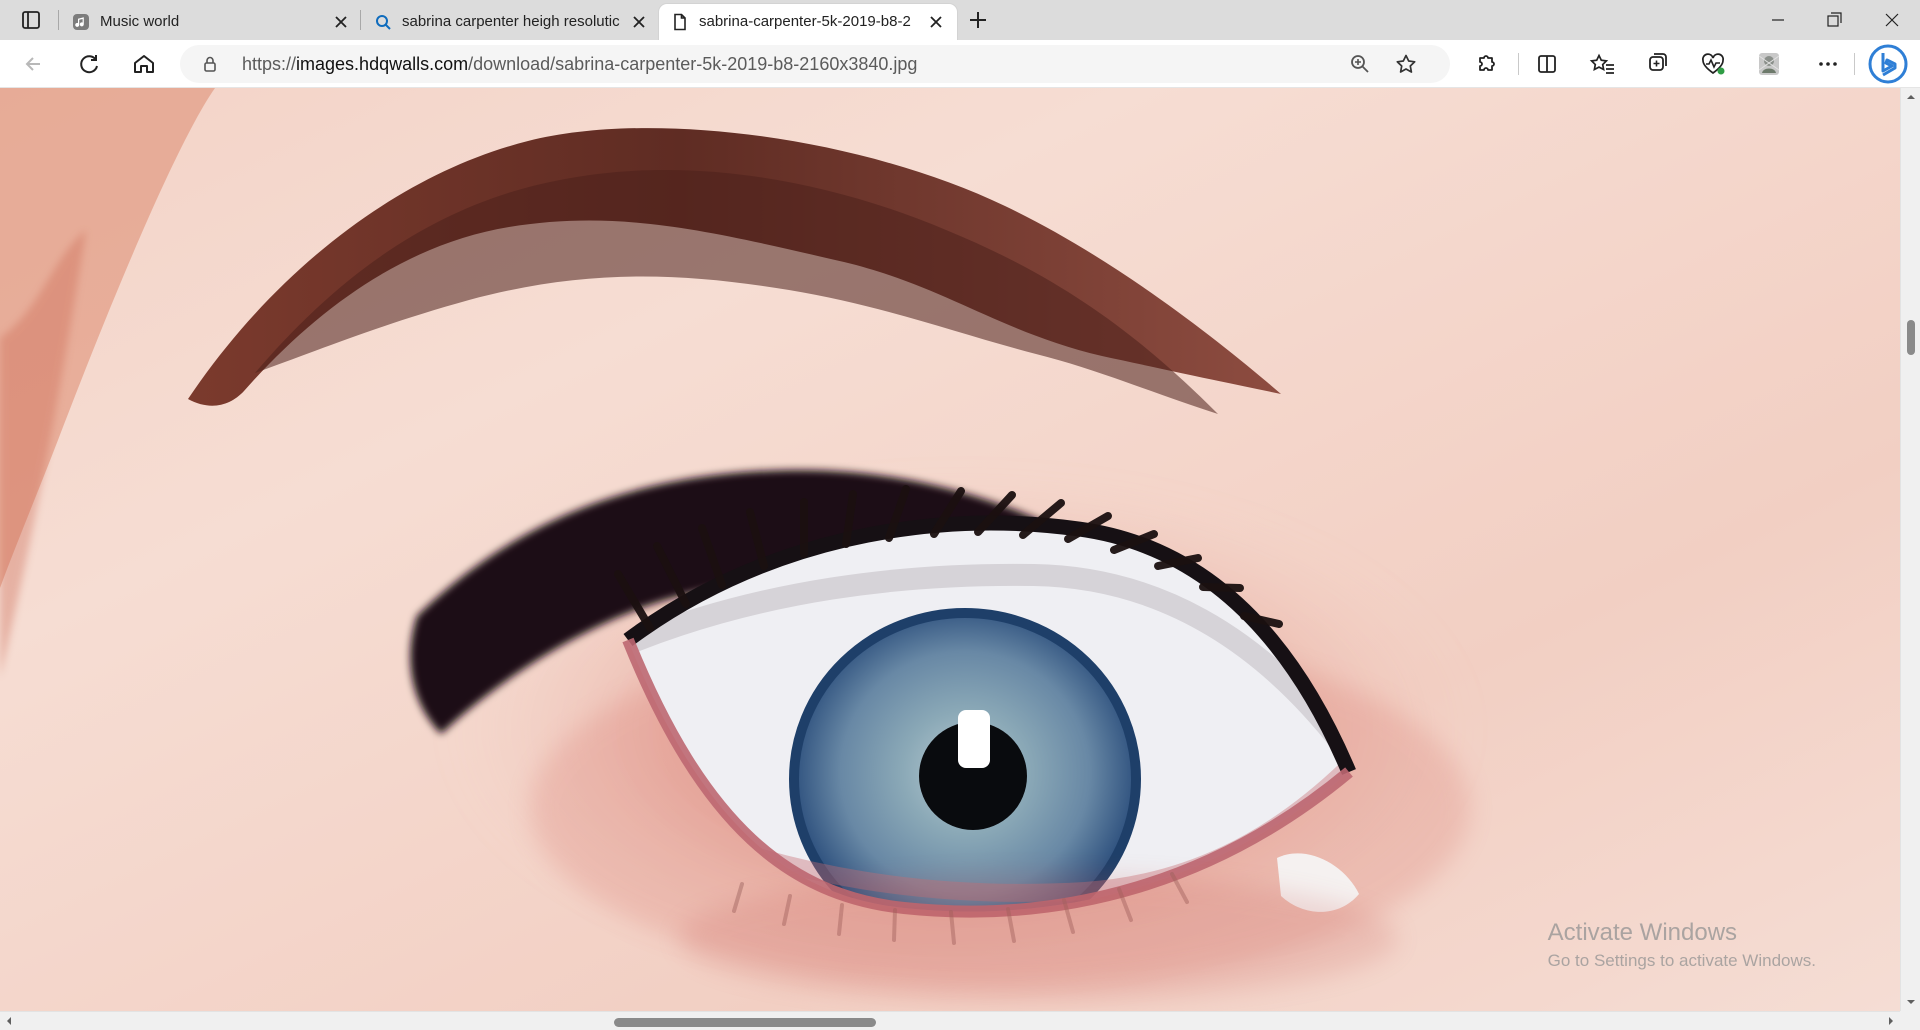  Describe the element at coordinates (9, 1021) in the screenshot. I see `scroll-left-arrow-icon` at that location.